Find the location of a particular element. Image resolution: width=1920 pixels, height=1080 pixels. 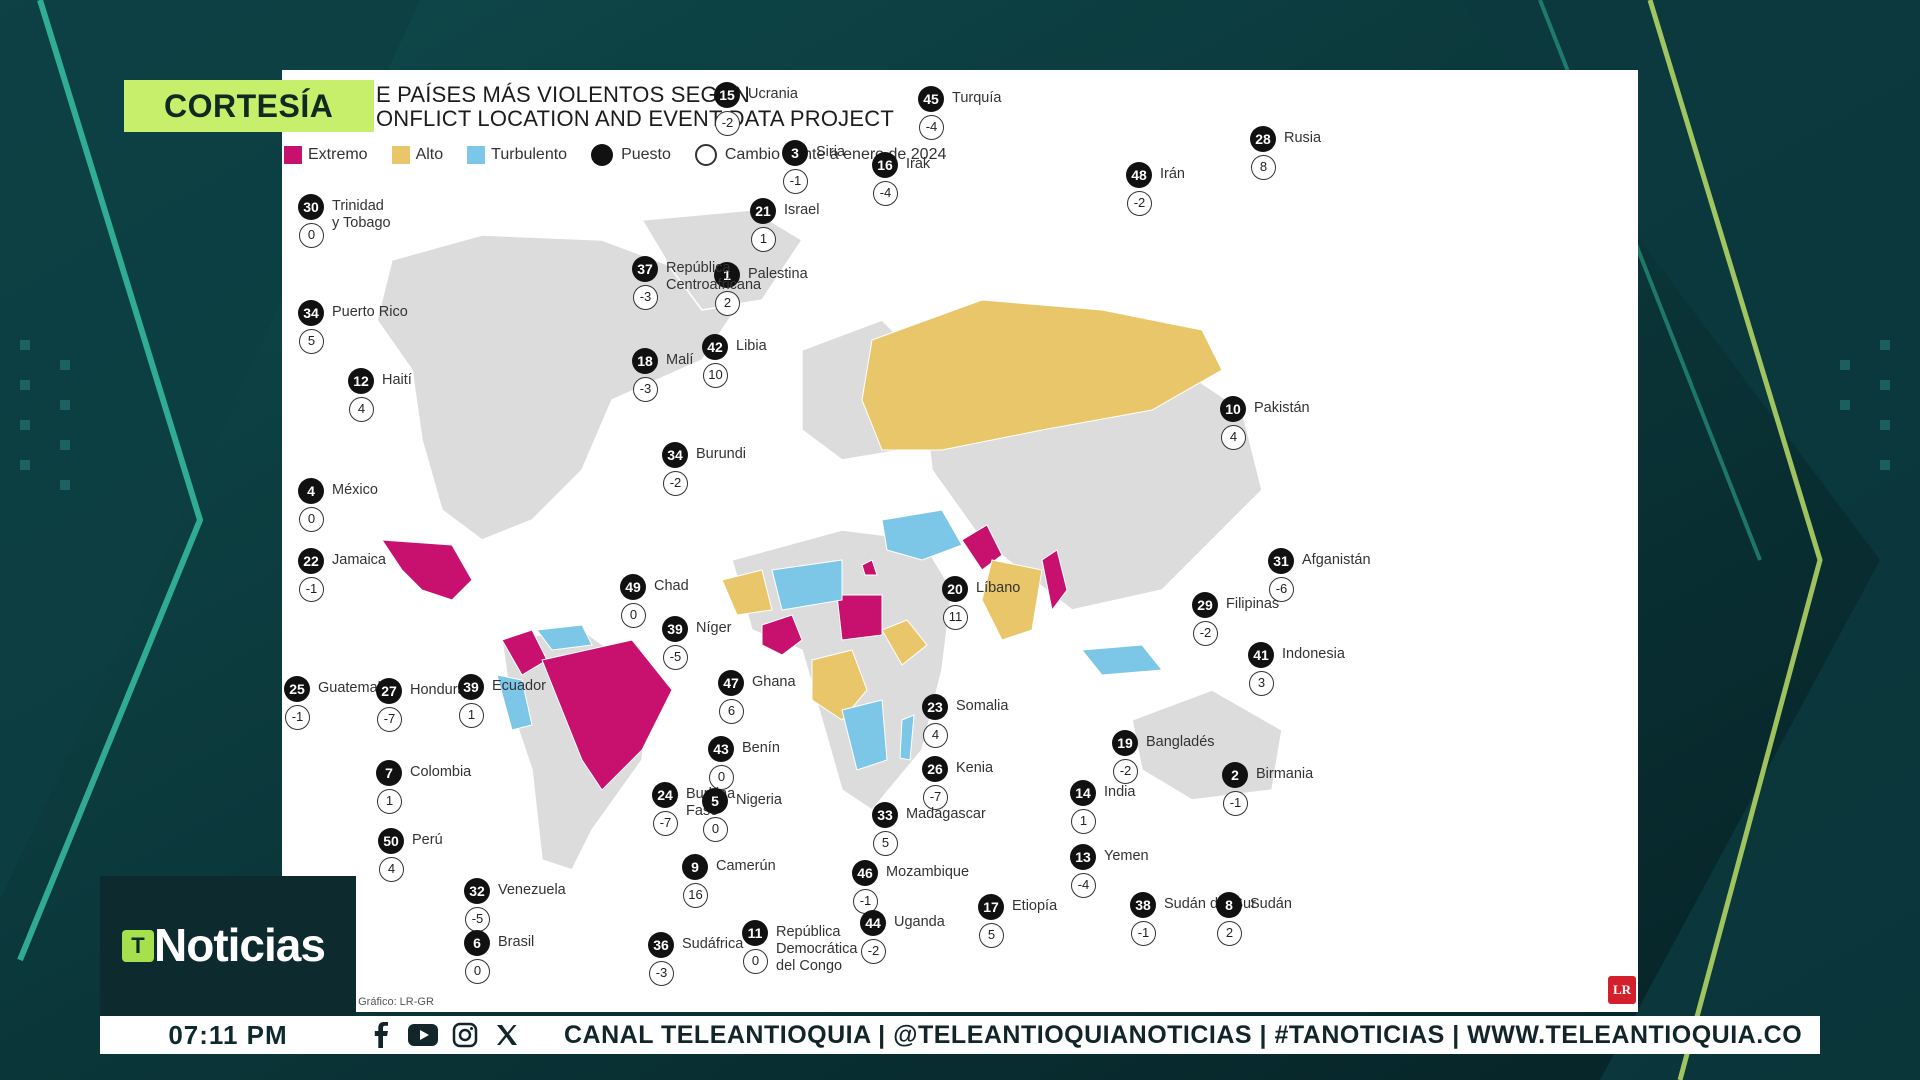

rank-badge: 21 is located at coordinates (763, 211).